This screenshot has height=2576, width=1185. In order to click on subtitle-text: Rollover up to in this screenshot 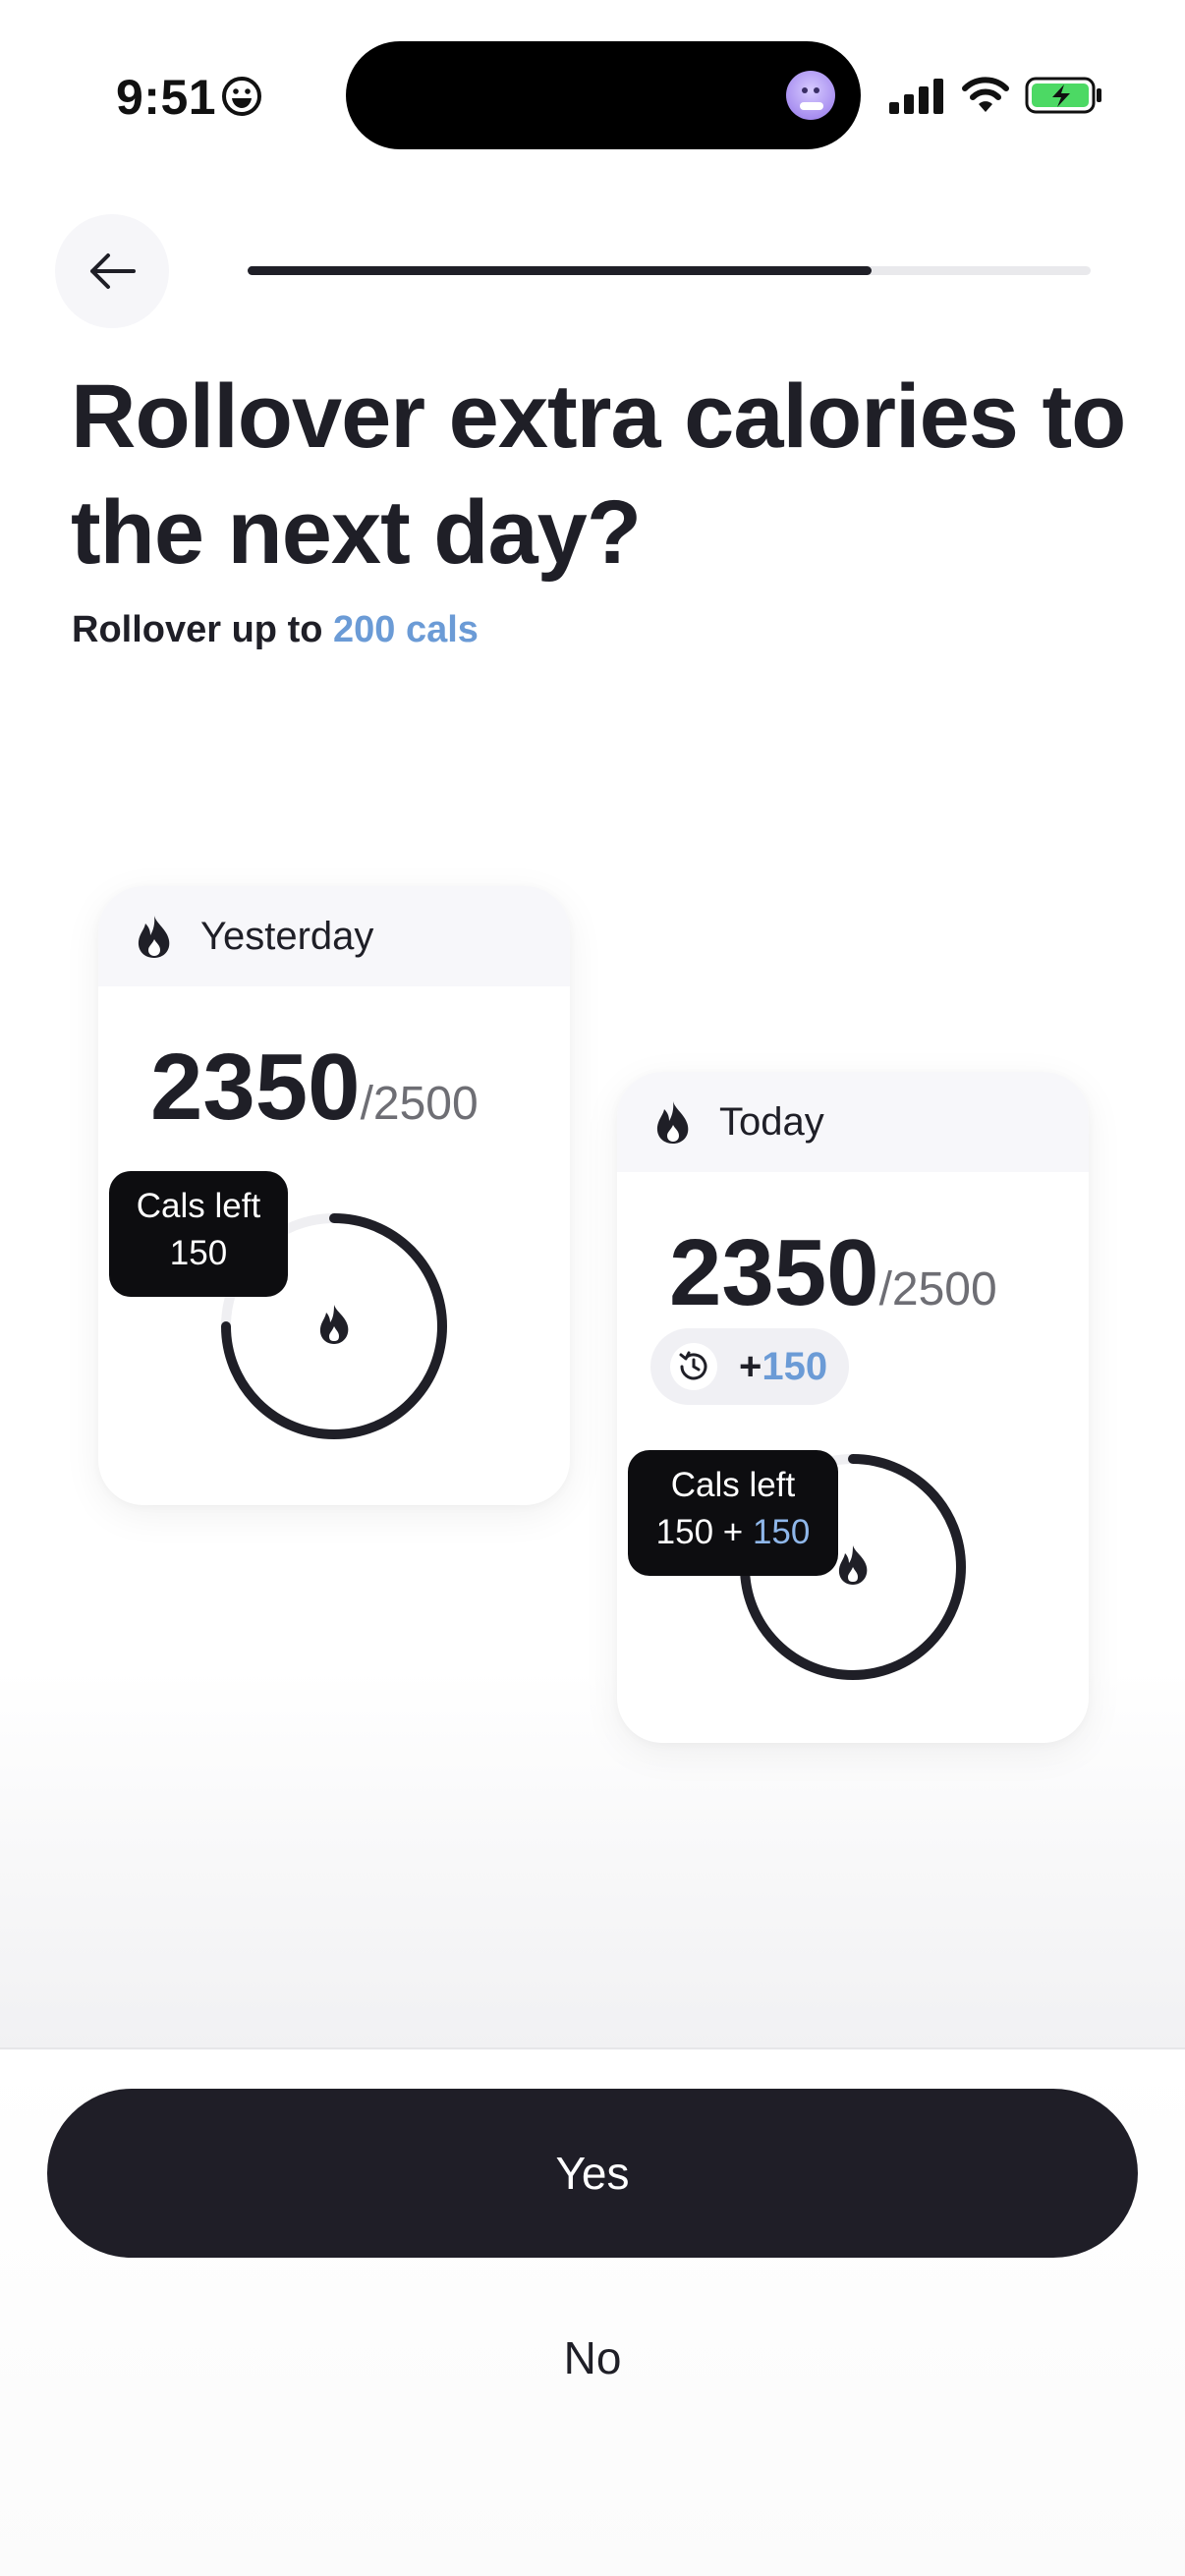, I will do `click(202, 629)`.